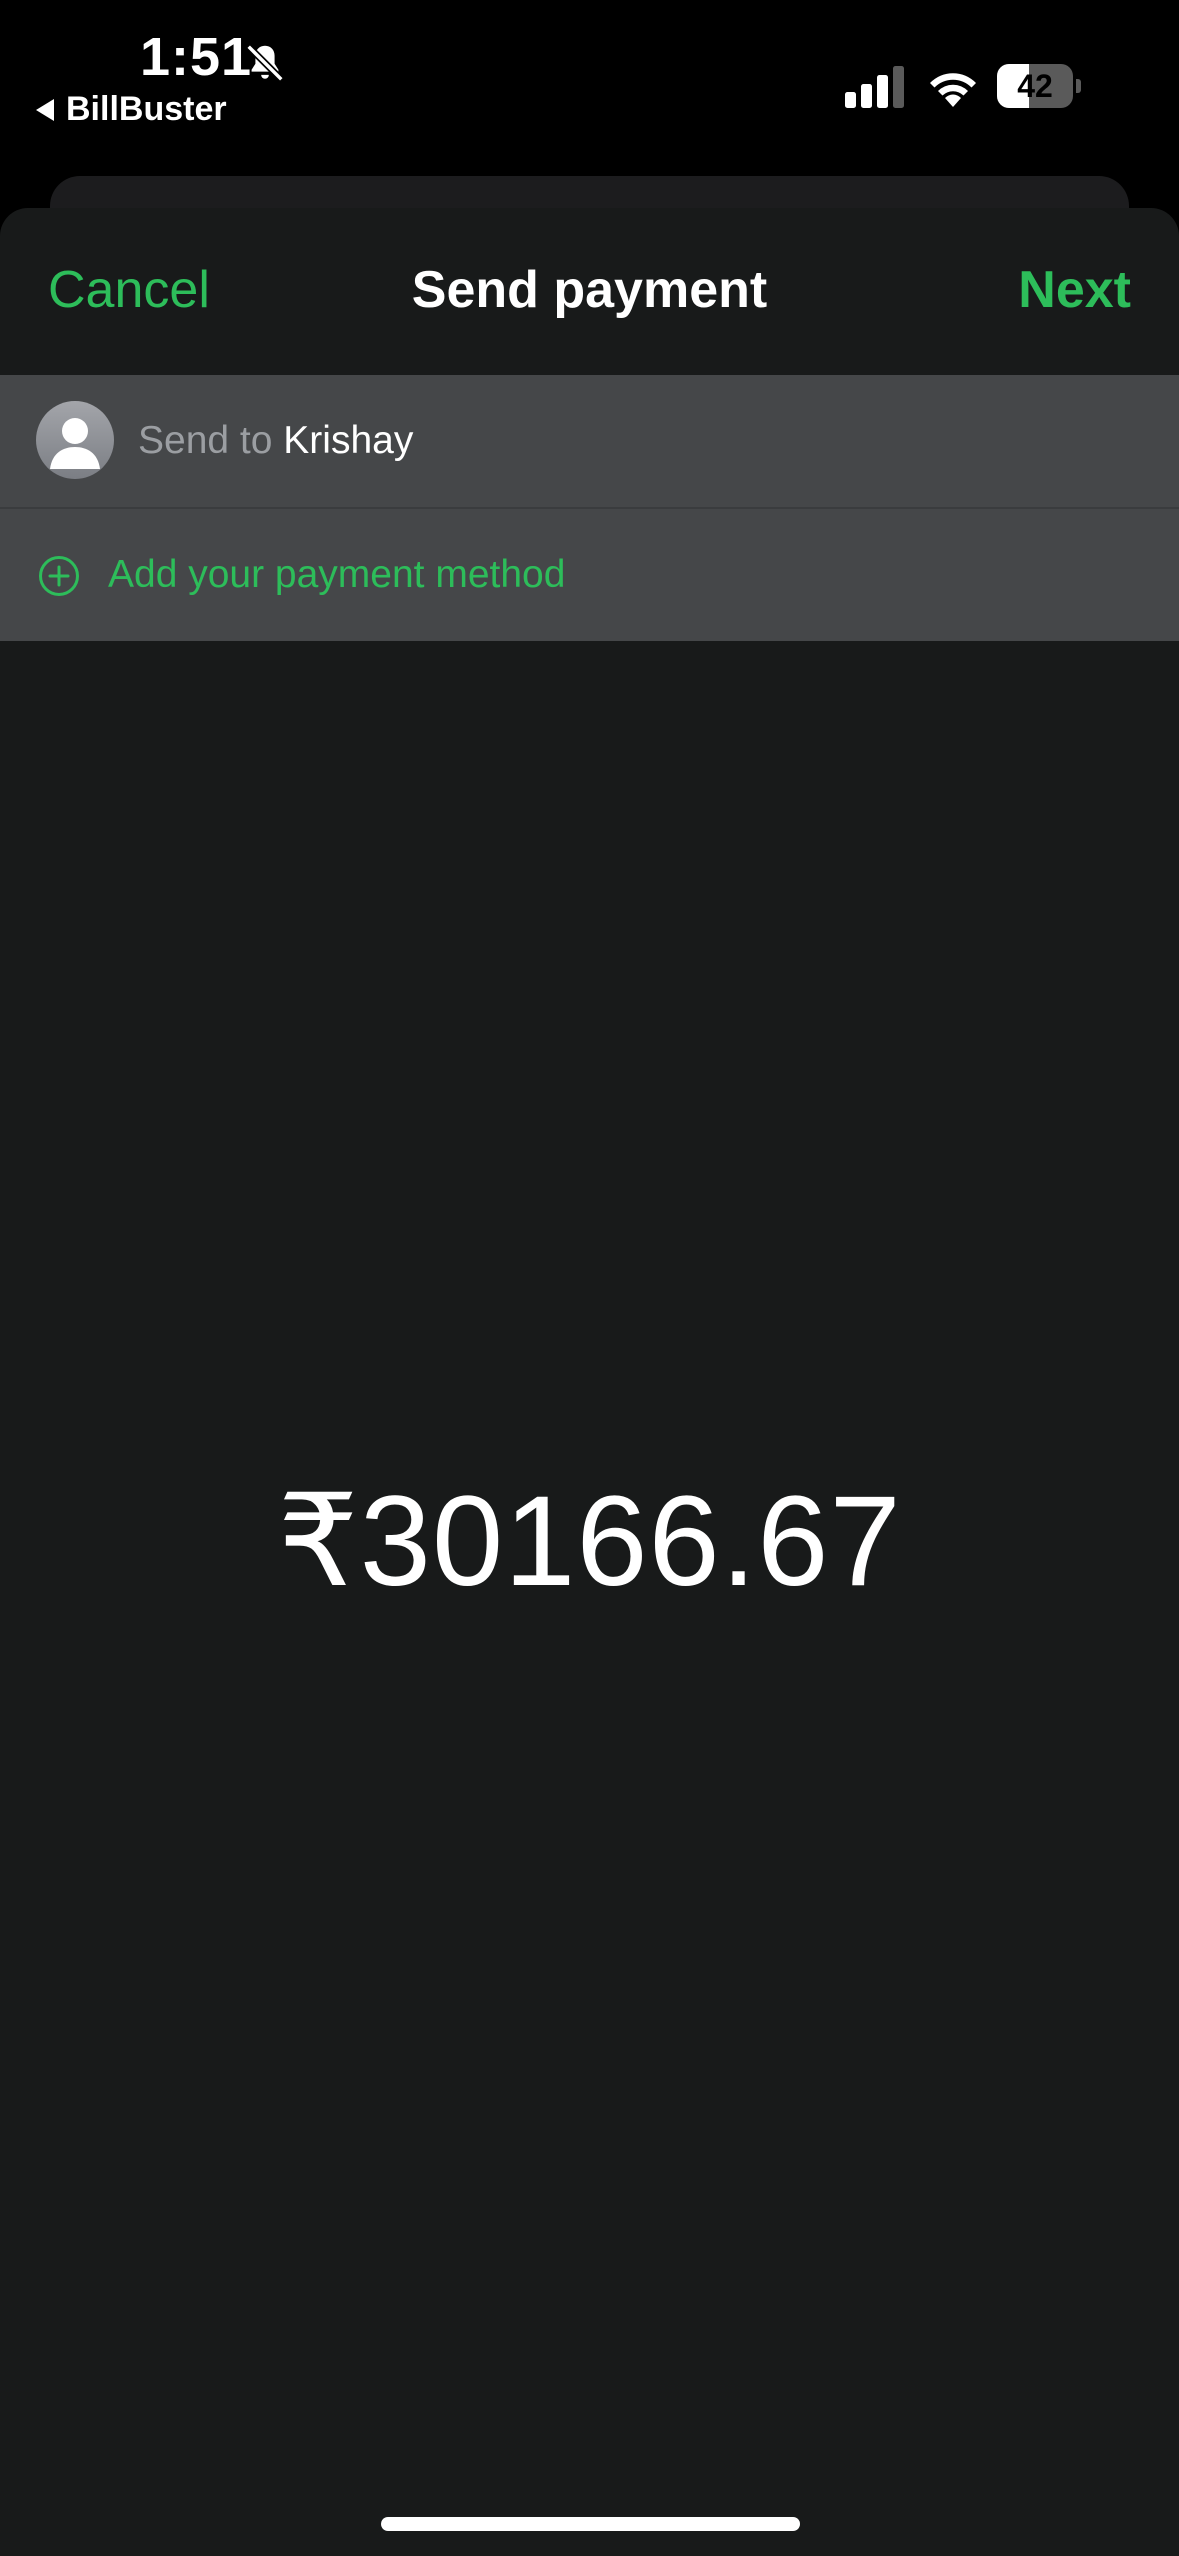 This screenshot has width=1179, height=2556. What do you see at coordinates (874, 87) in the screenshot?
I see `cellular-signal-icon` at bounding box center [874, 87].